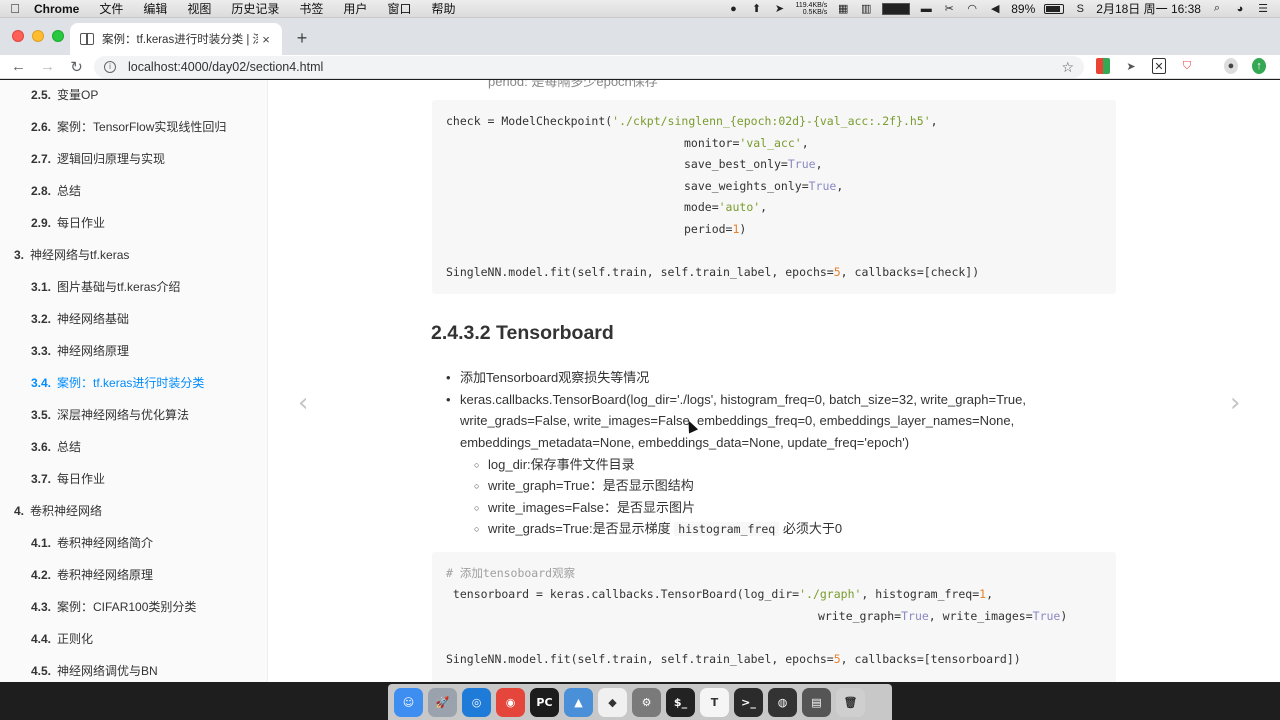 The image size is (1280, 720). Describe the element at coordinates (843, 9) in the screenshot. I see `memory-icon: ▦` at that location.